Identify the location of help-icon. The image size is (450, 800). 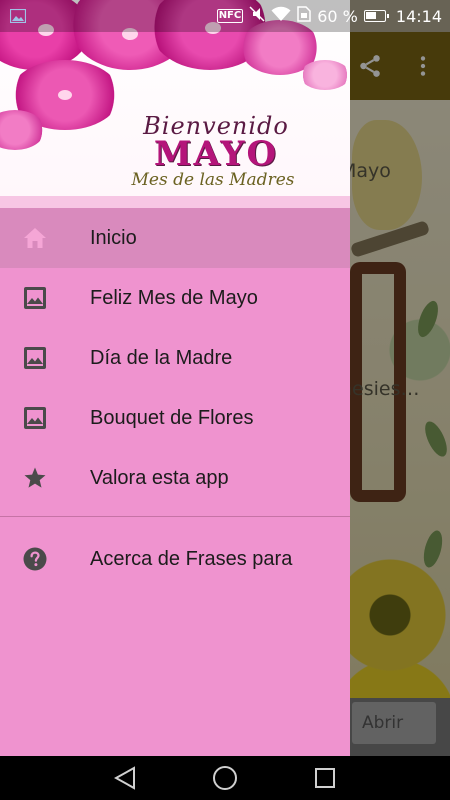
(35, 559).